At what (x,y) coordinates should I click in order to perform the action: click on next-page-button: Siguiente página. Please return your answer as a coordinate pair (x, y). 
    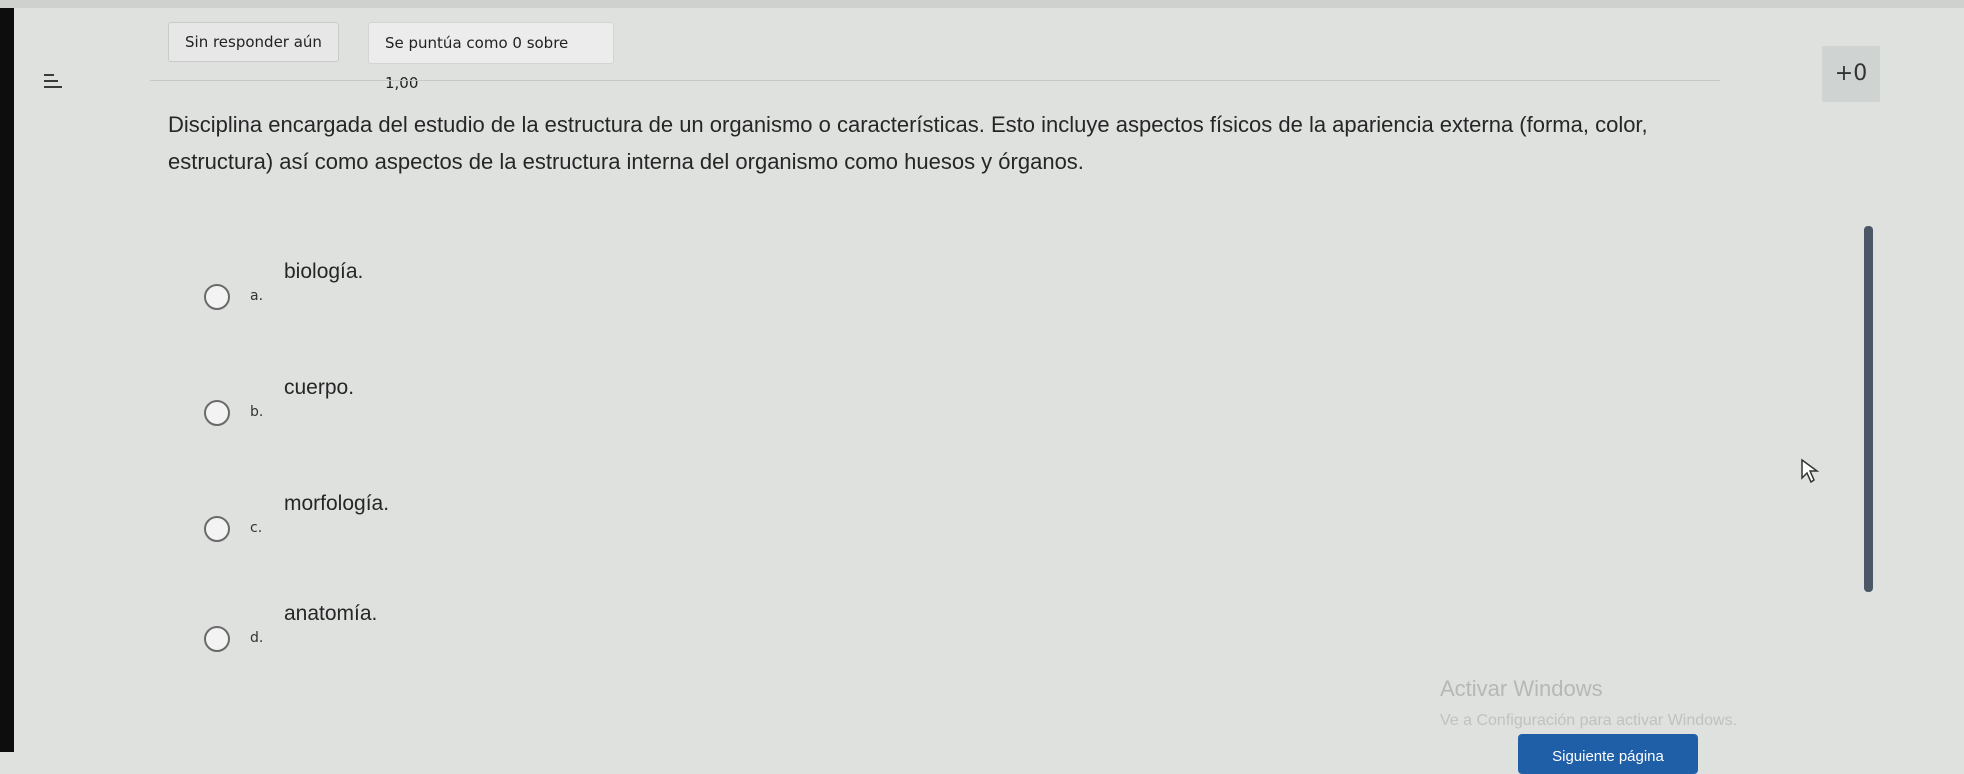
    Looking at the image, I should click on (1608, 754).